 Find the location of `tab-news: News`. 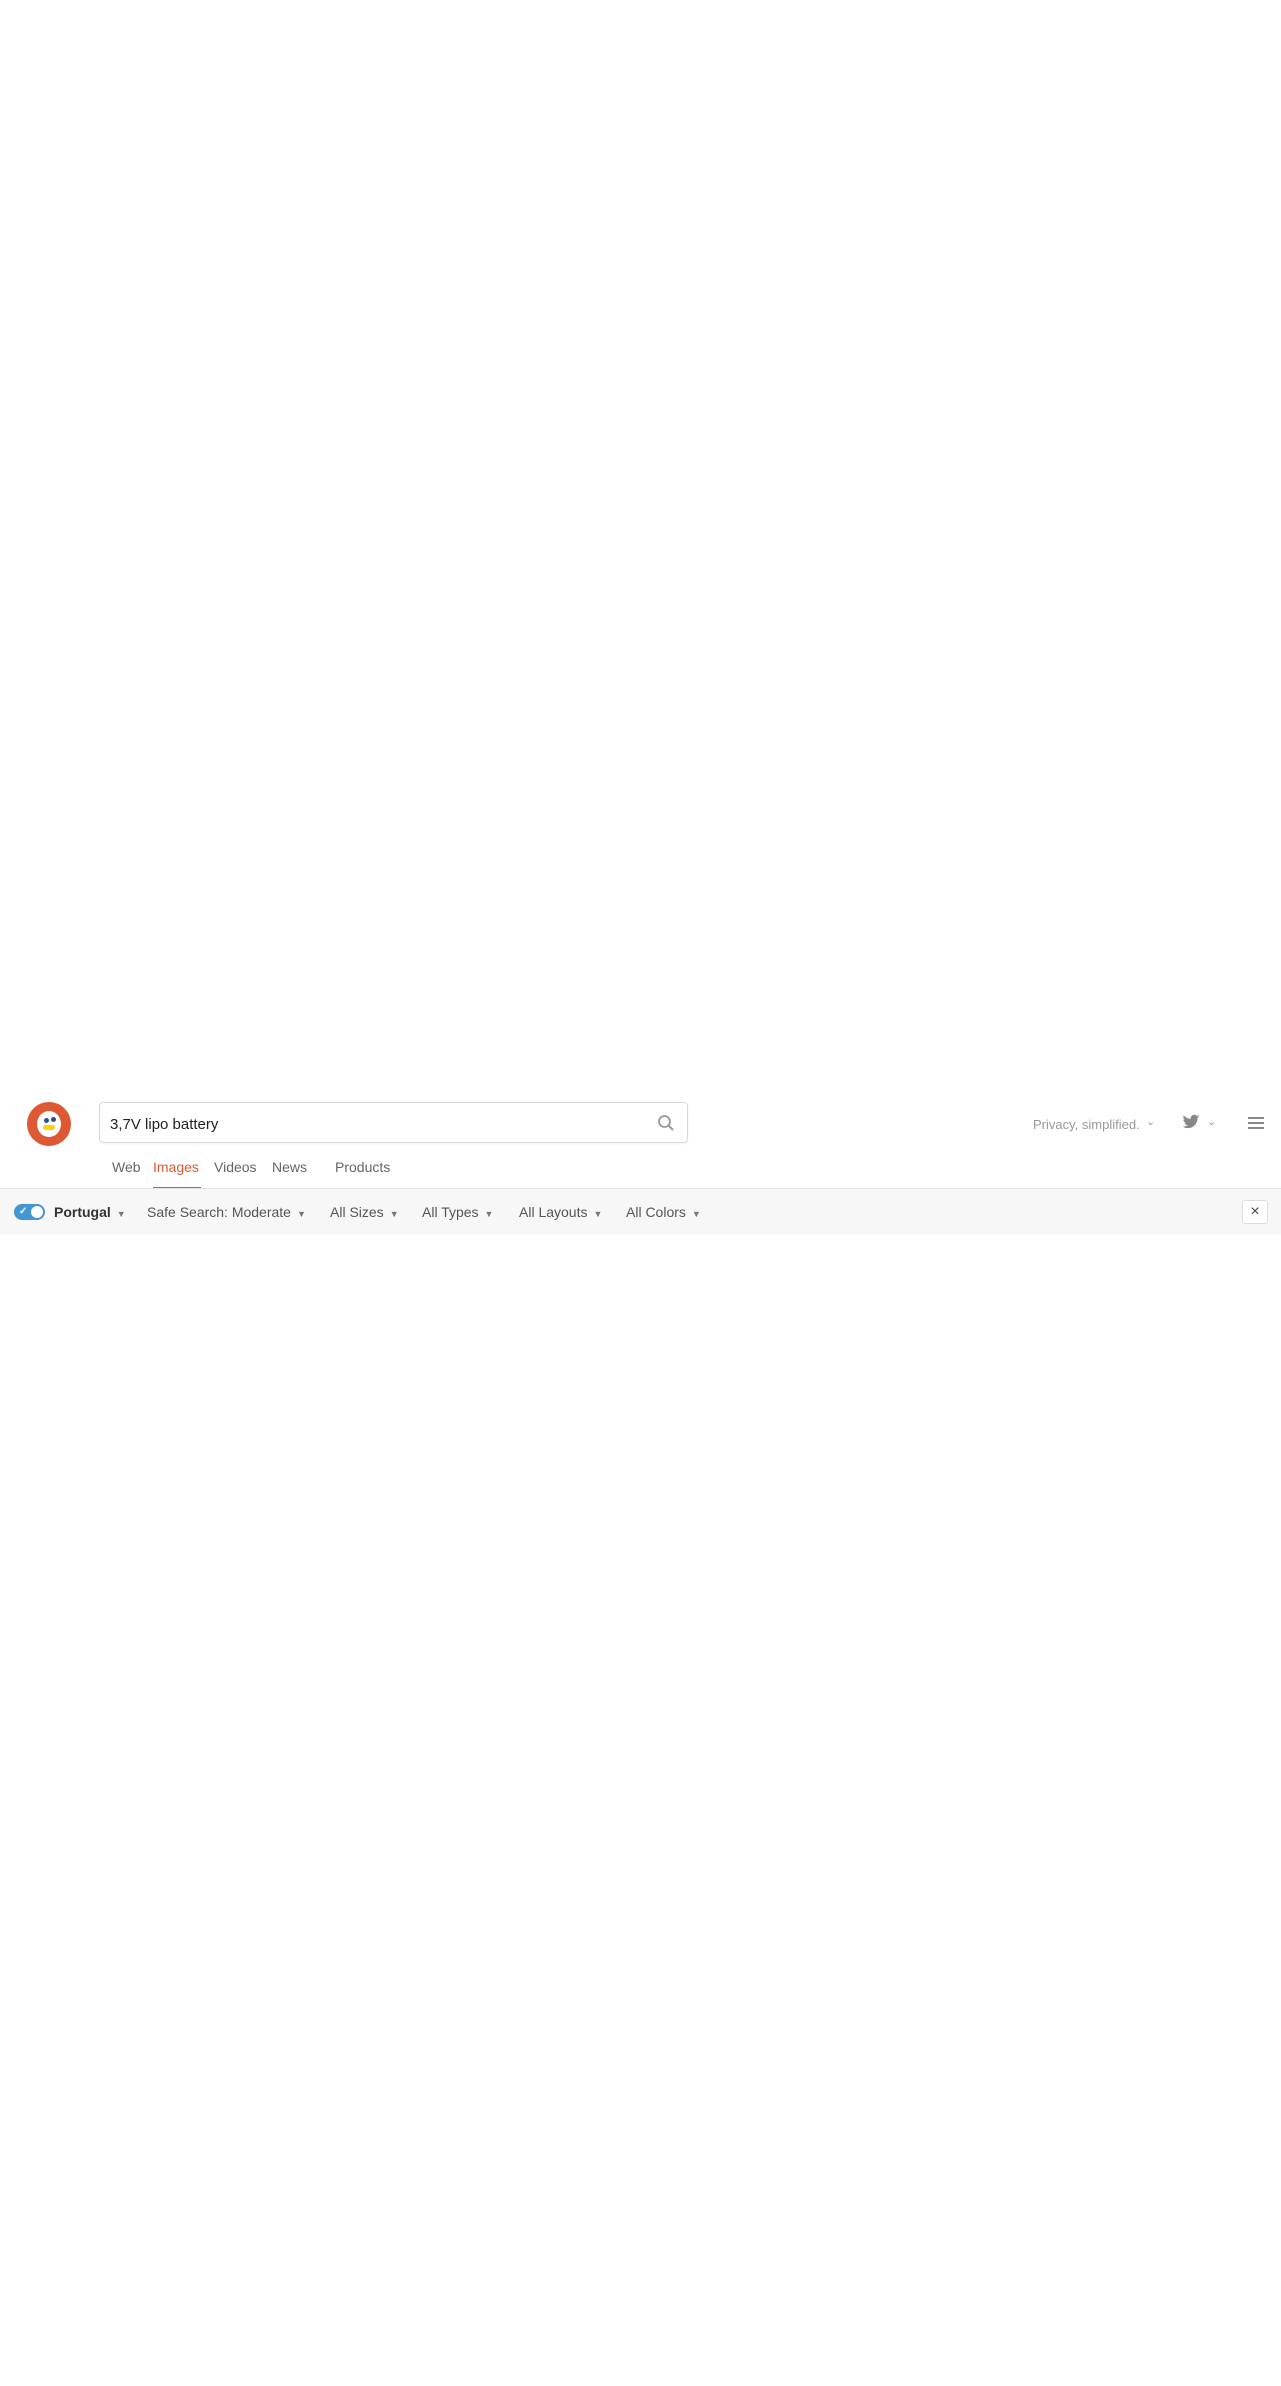

tab-news: News is located at coordinates (289, 1167).